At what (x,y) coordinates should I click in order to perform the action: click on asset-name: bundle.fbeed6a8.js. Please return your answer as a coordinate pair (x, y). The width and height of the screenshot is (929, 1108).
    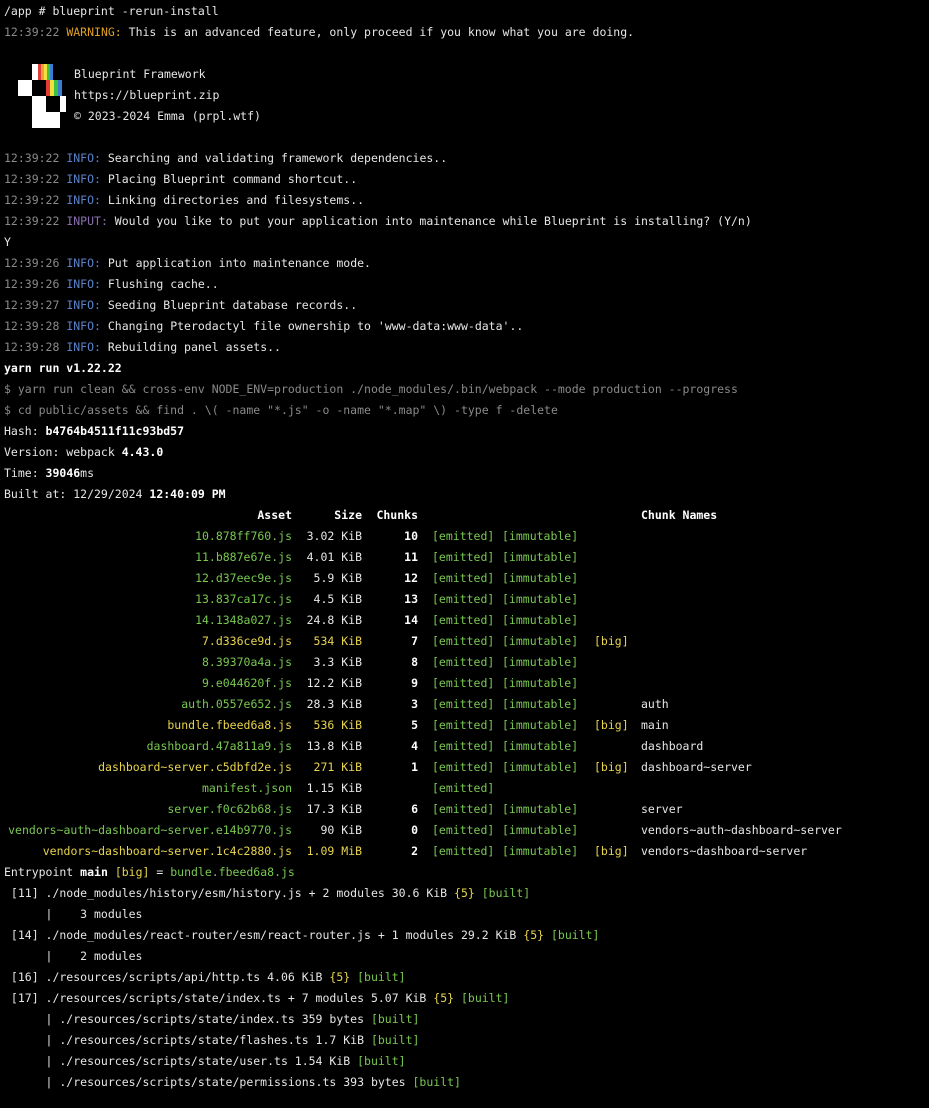
    Looking at the image, I should click on (229, 725).